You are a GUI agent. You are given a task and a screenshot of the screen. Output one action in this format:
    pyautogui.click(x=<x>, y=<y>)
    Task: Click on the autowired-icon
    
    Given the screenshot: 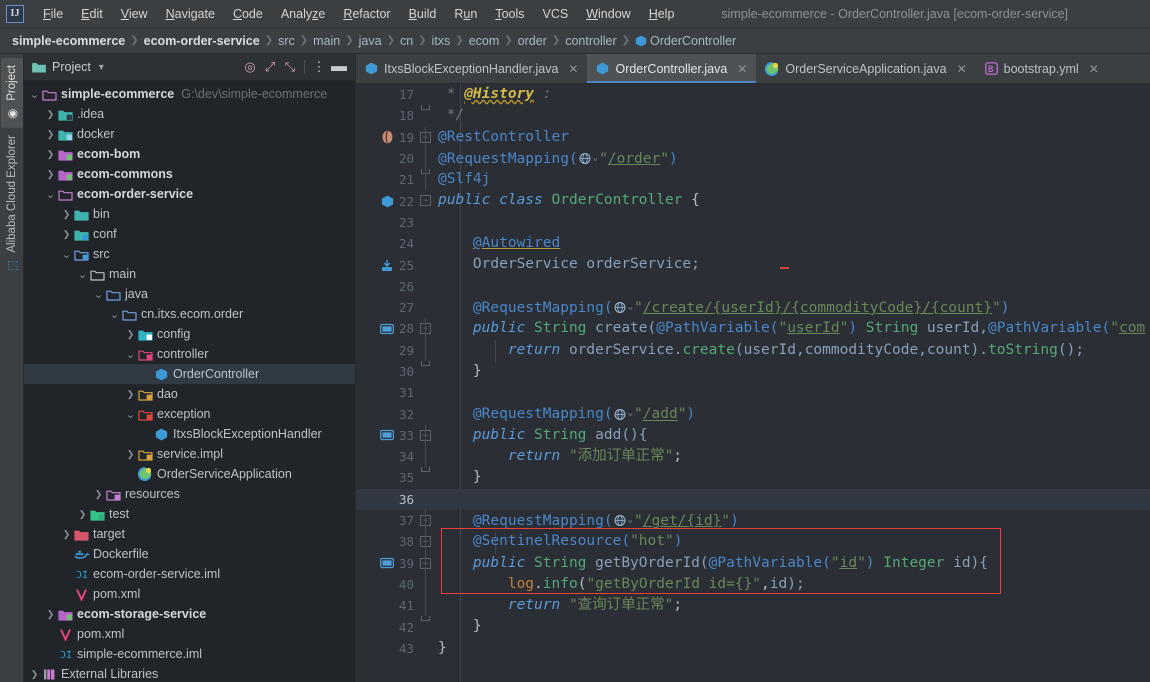 What is the action you would take?
    pyautogui.click(x=387, y=265)
    